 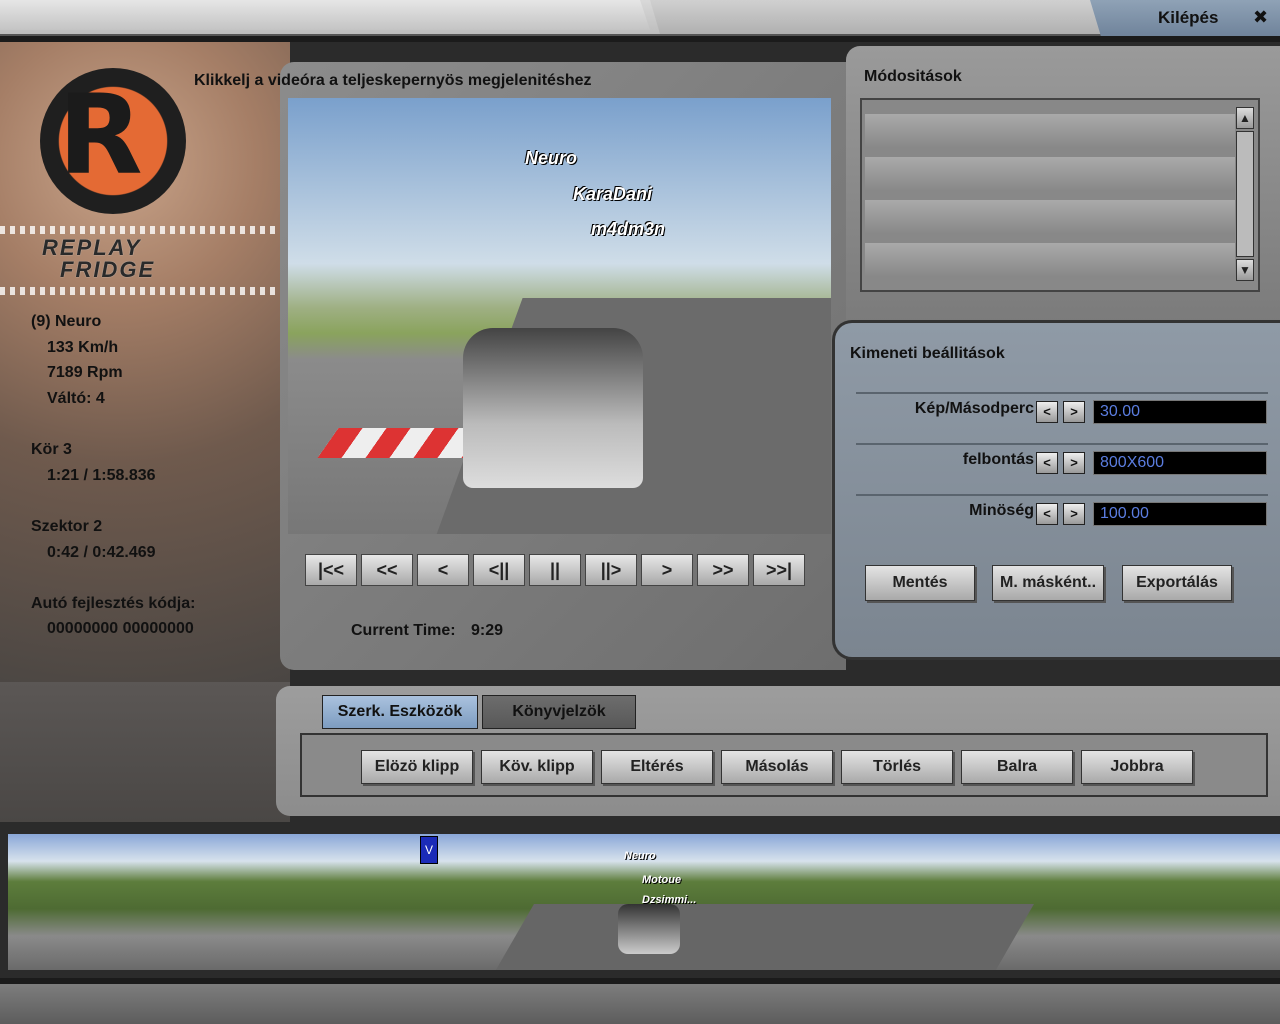 I want to click on fps-label: Kép/Másodperc, so click(x=974, y=408).